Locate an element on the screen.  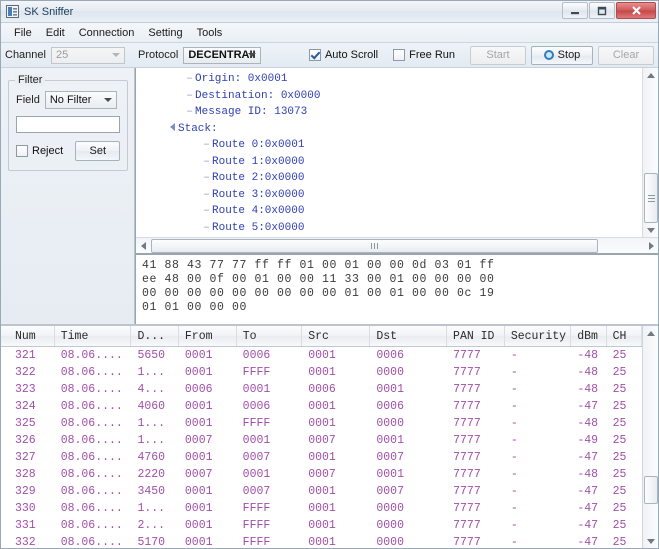
cell-pan-id: 7777 is located at coordinates (467, 525).